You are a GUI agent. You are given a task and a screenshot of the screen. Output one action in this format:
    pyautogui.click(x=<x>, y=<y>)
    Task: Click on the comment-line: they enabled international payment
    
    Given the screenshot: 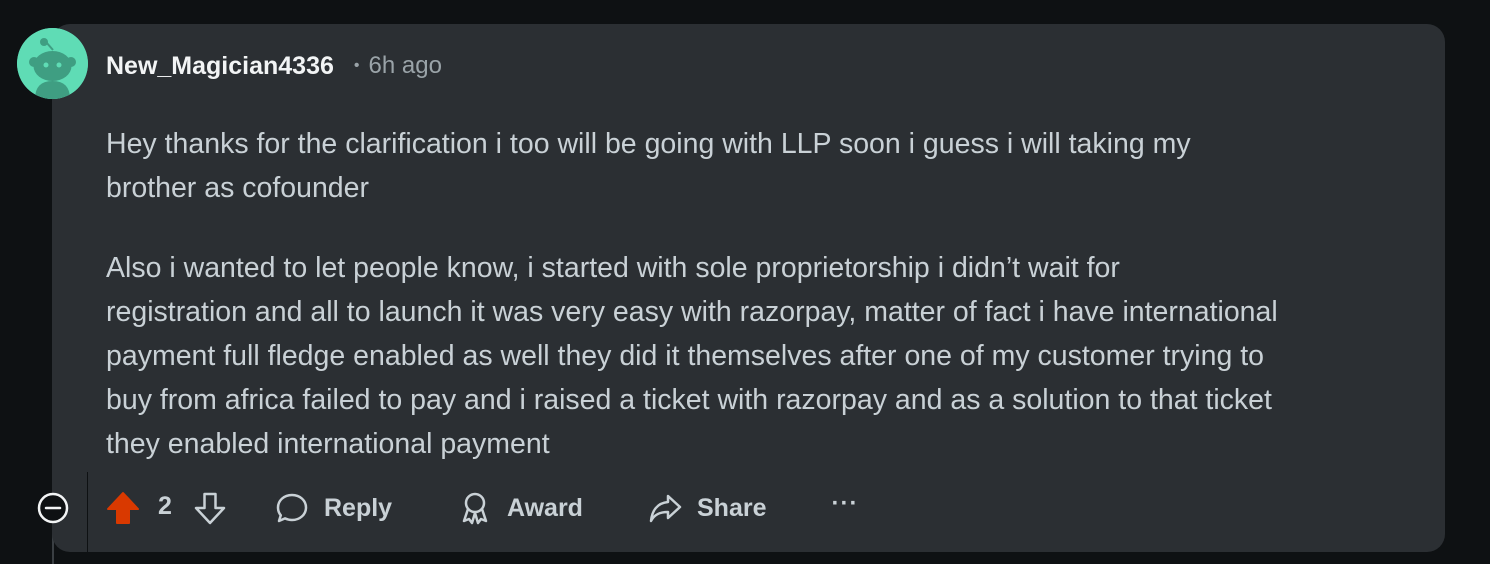 What is the action you would take?
    pyautogui.click(x=328, y=444)
    